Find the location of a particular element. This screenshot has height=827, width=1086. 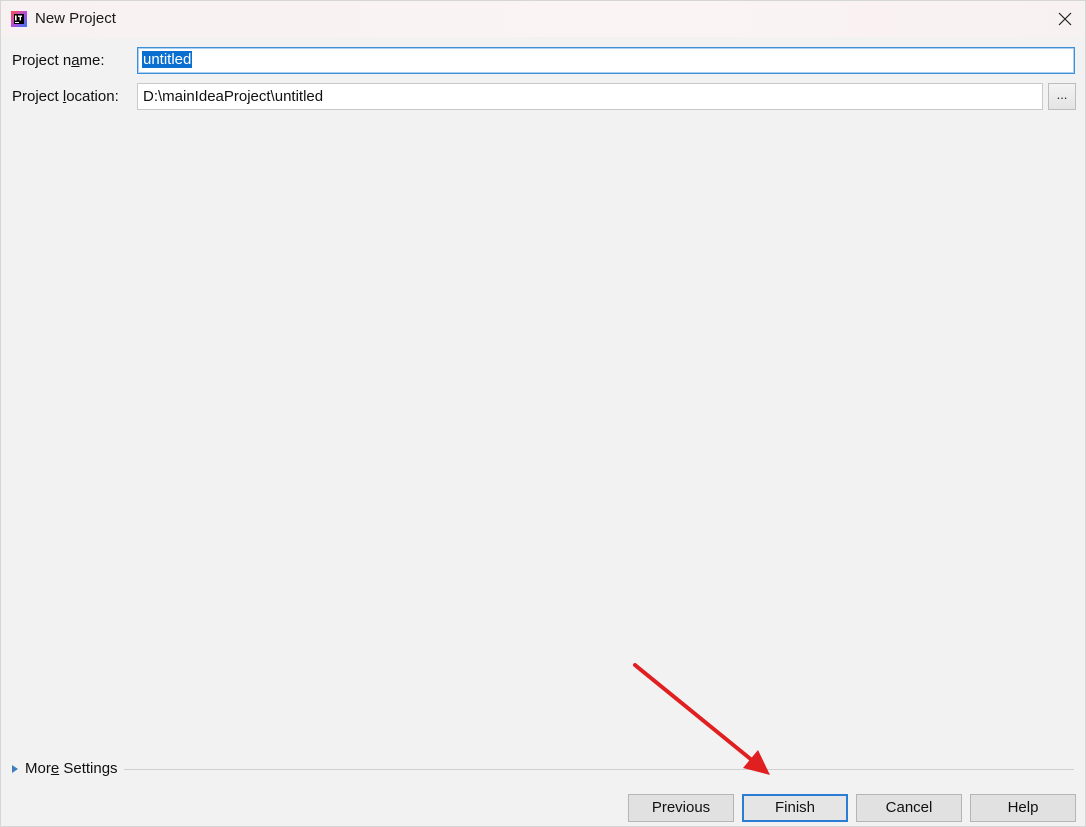

annotation-arrow-shaft is located at coordinates (694, 713).